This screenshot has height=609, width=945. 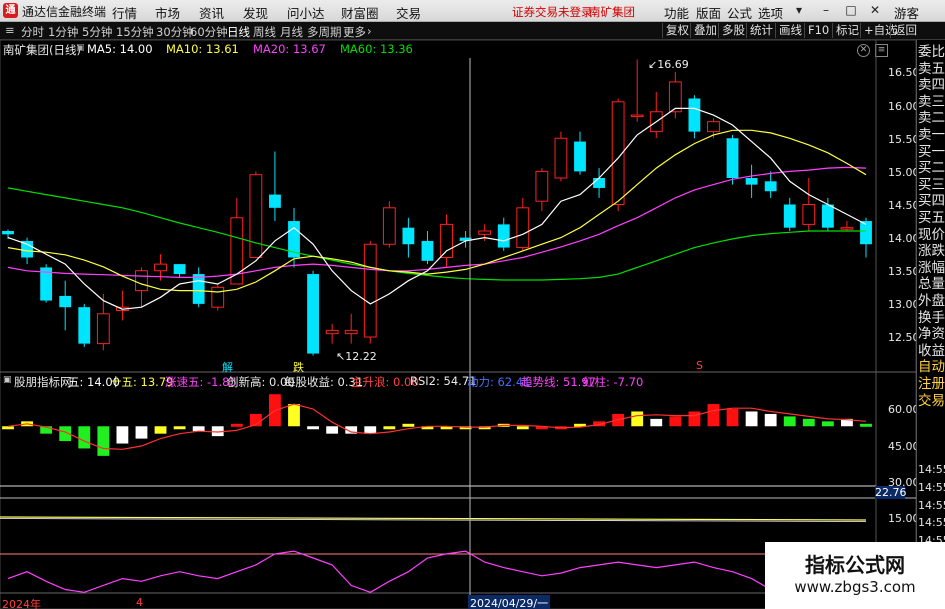 I want to click on menu-zixun: 资讯, so click(x=211, y=12).